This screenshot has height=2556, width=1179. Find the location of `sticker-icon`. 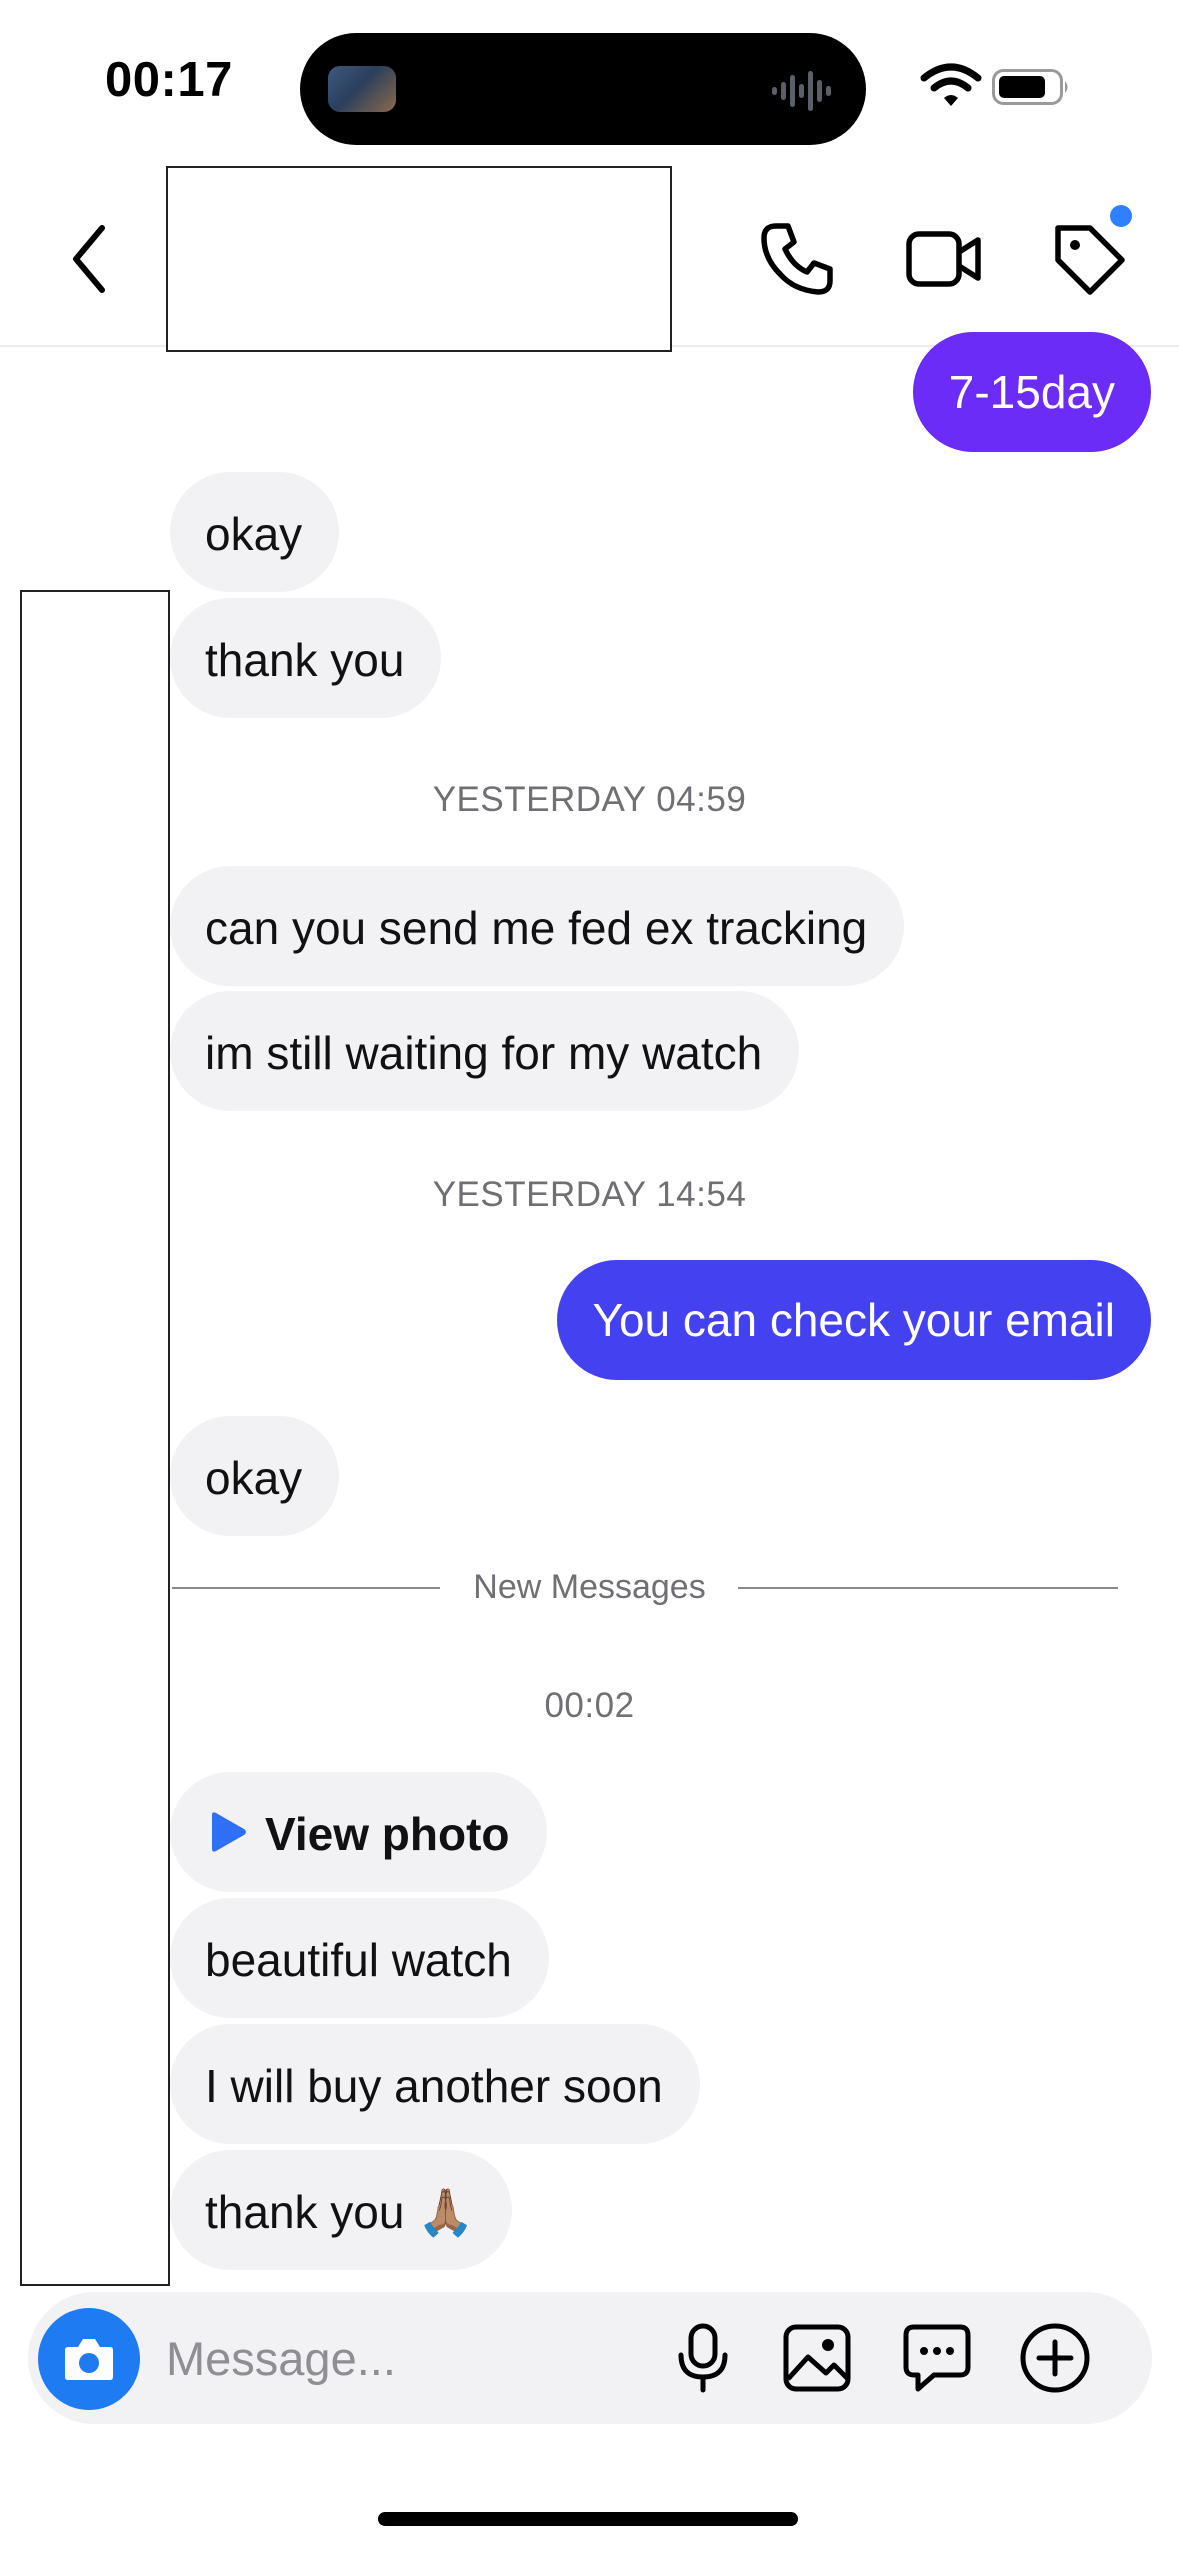

sticker-icon is located at coordinates (937, 2358).